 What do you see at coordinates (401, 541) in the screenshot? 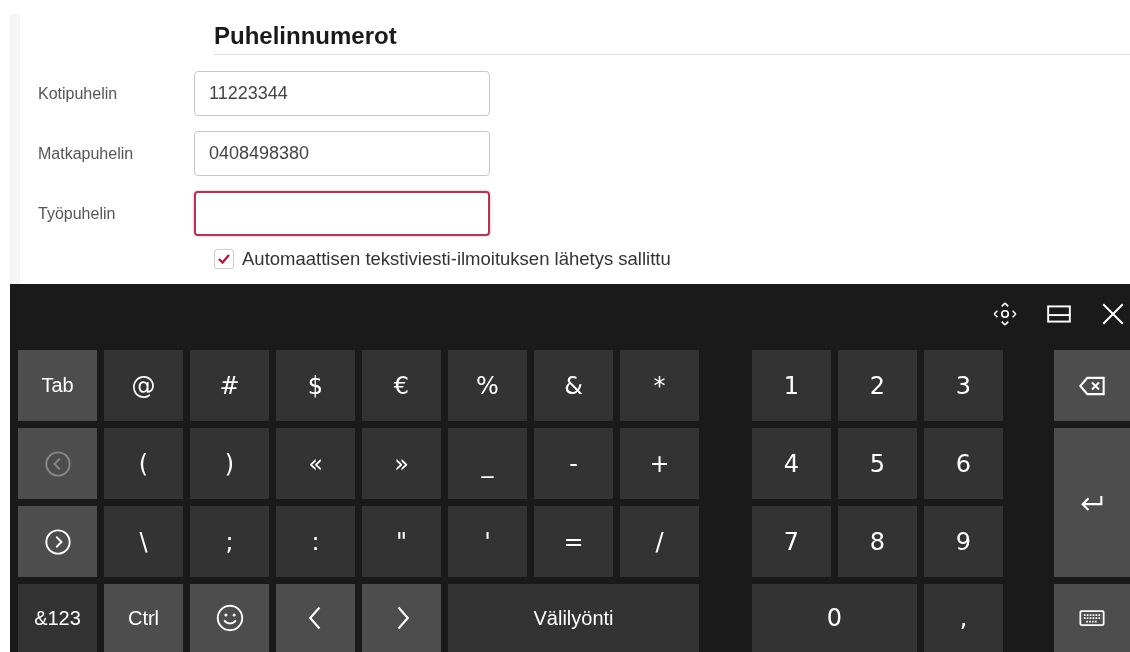
I see `key: "` at bounding box center [401, 541].